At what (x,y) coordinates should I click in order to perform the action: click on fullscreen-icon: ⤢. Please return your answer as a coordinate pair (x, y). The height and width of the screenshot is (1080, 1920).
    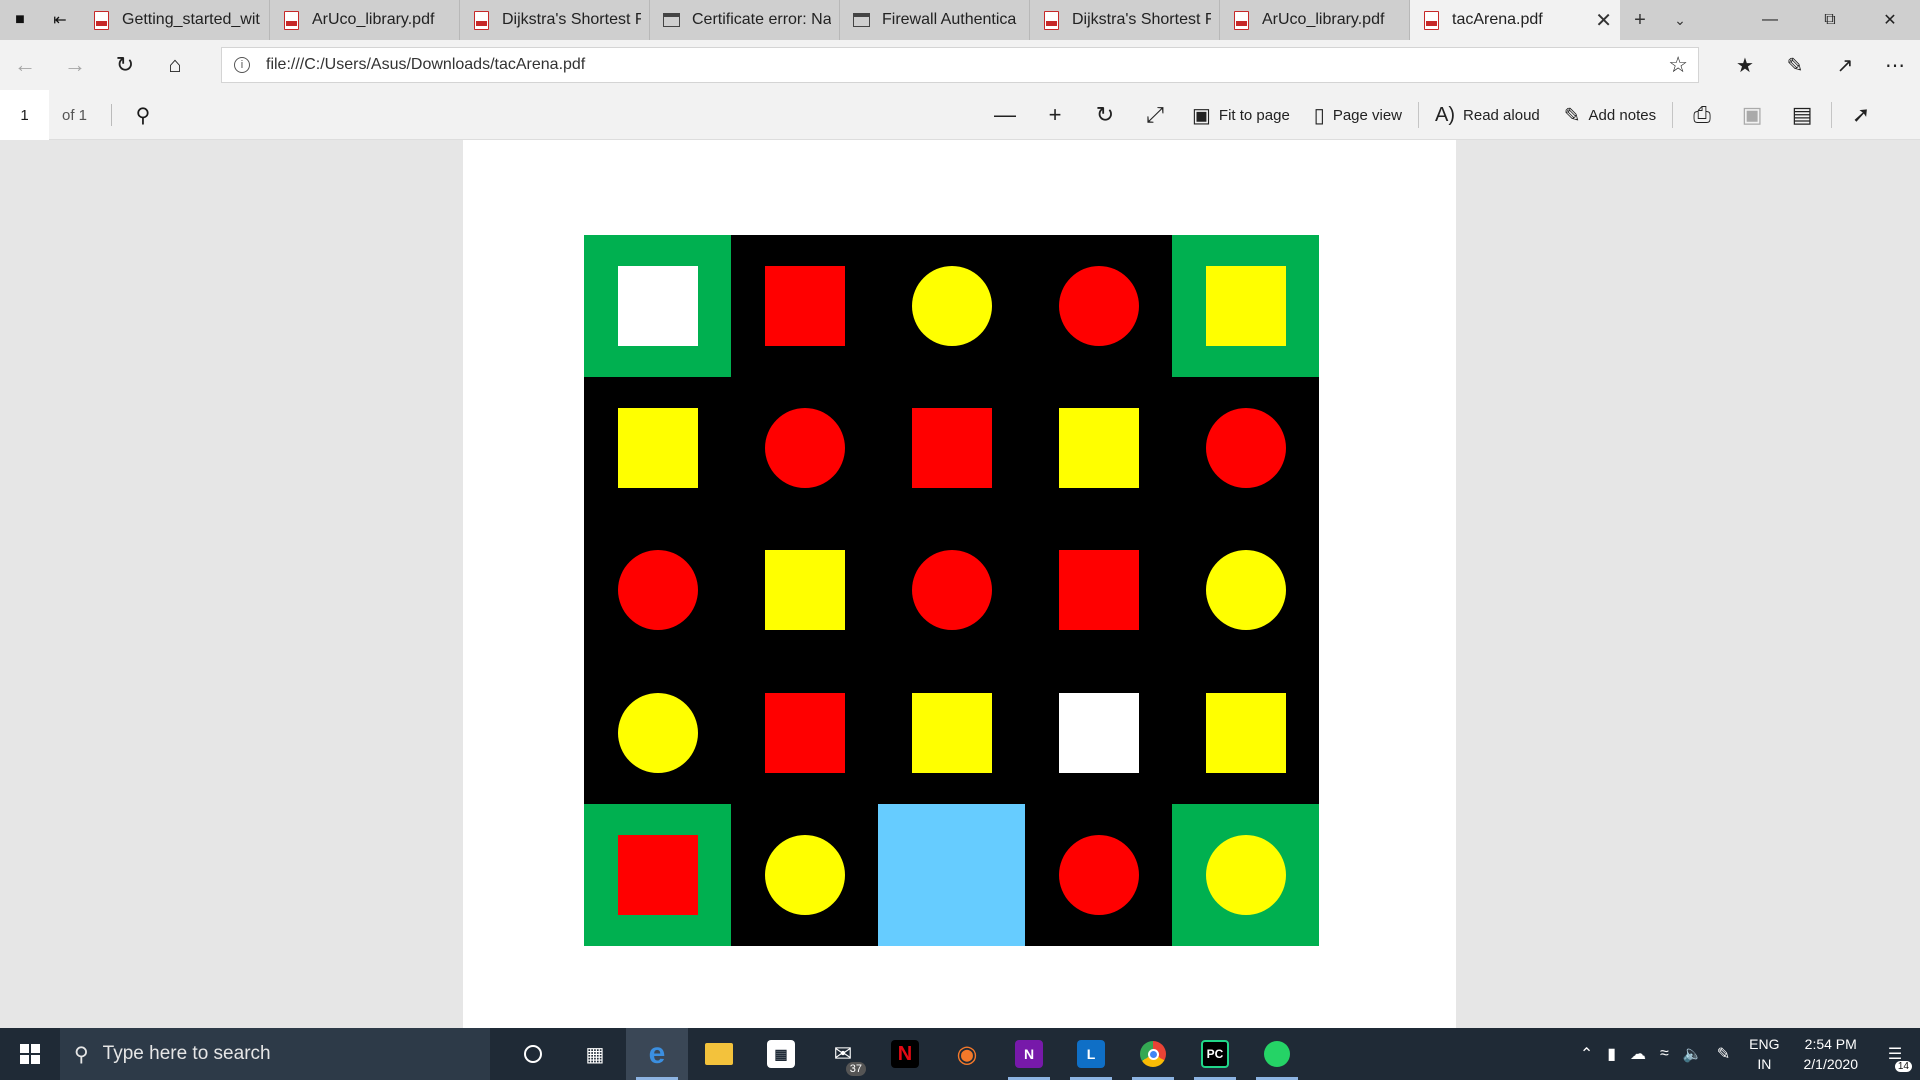
    Looking at the image, I should click on (1155, 115).